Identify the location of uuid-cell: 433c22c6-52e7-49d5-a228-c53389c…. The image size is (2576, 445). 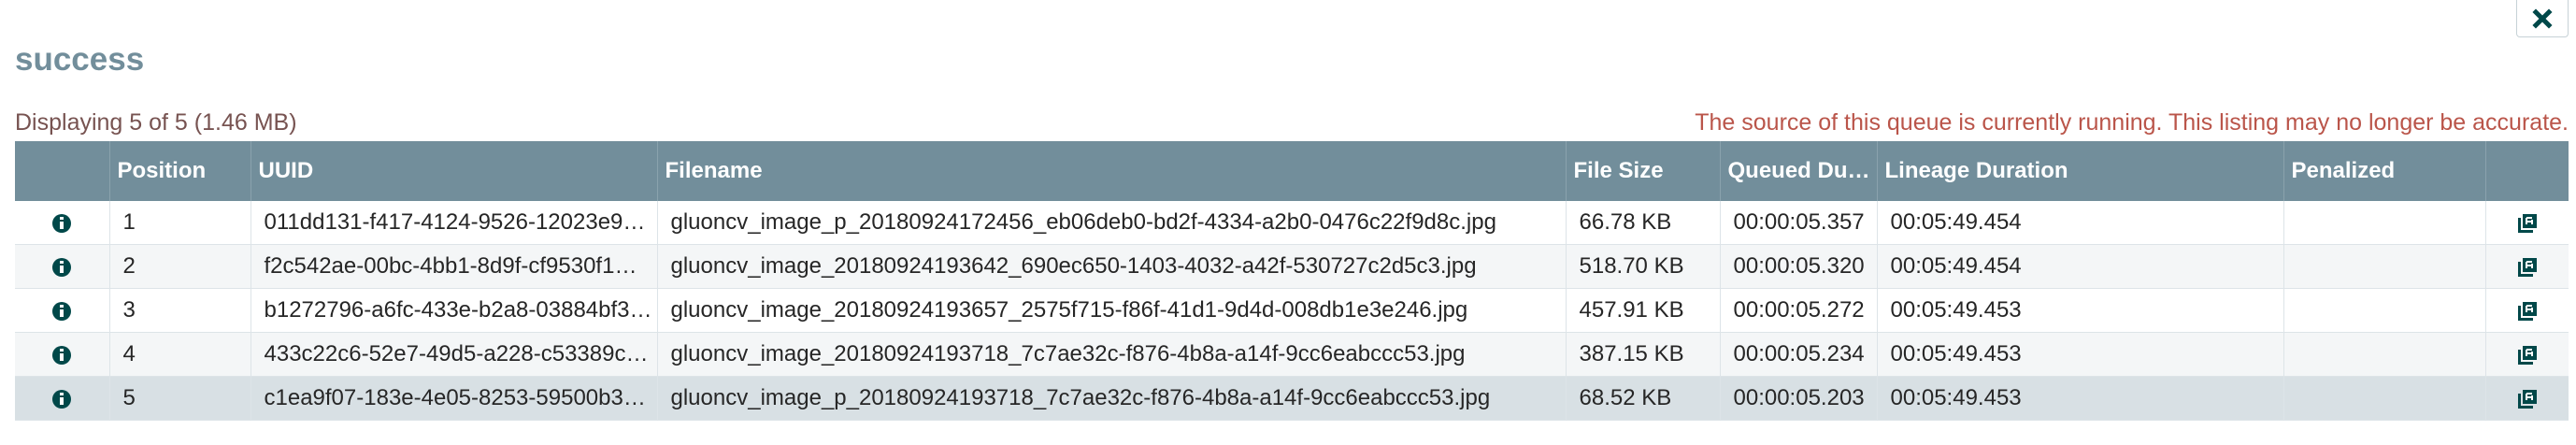
(454, 354).